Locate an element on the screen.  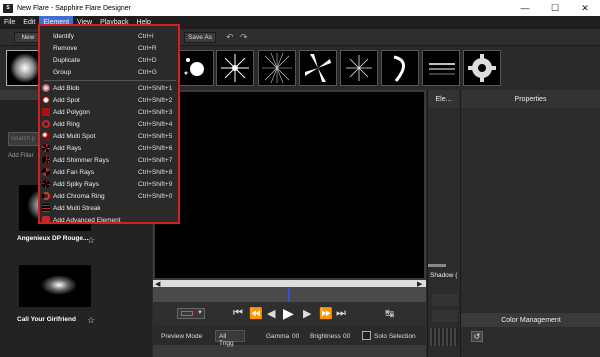
spot-icon is located at coordinates (46, 100).